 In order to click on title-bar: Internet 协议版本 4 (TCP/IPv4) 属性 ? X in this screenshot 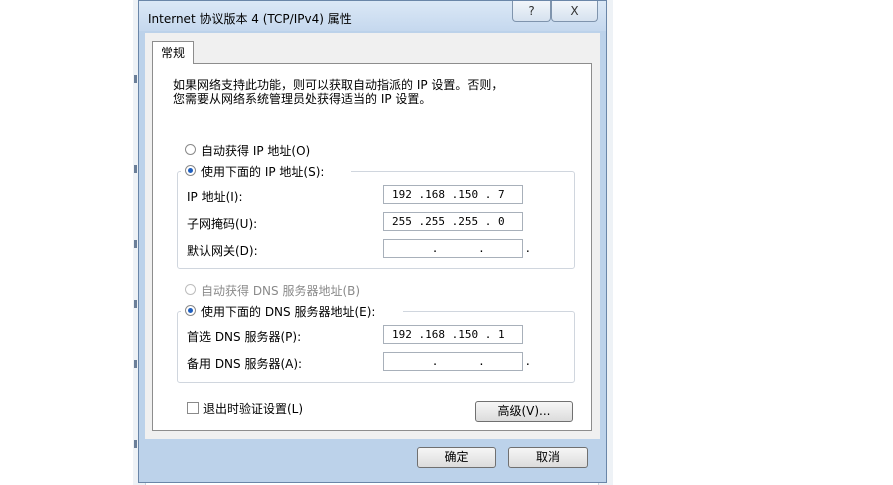, I will do `click(372, 16)`.